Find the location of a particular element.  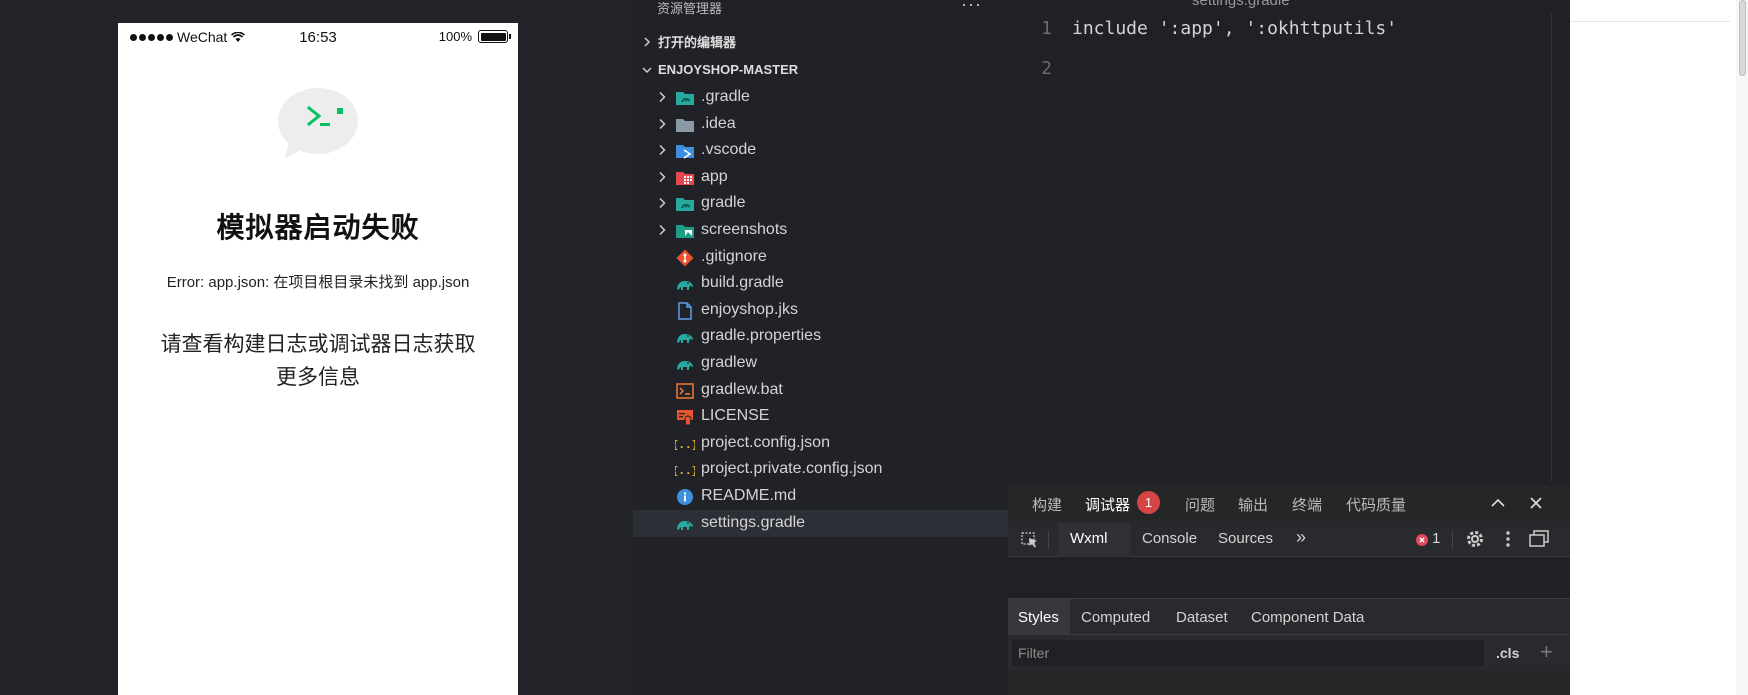

tree-file-item: gradle.properties is located at coordinates (820, 336).